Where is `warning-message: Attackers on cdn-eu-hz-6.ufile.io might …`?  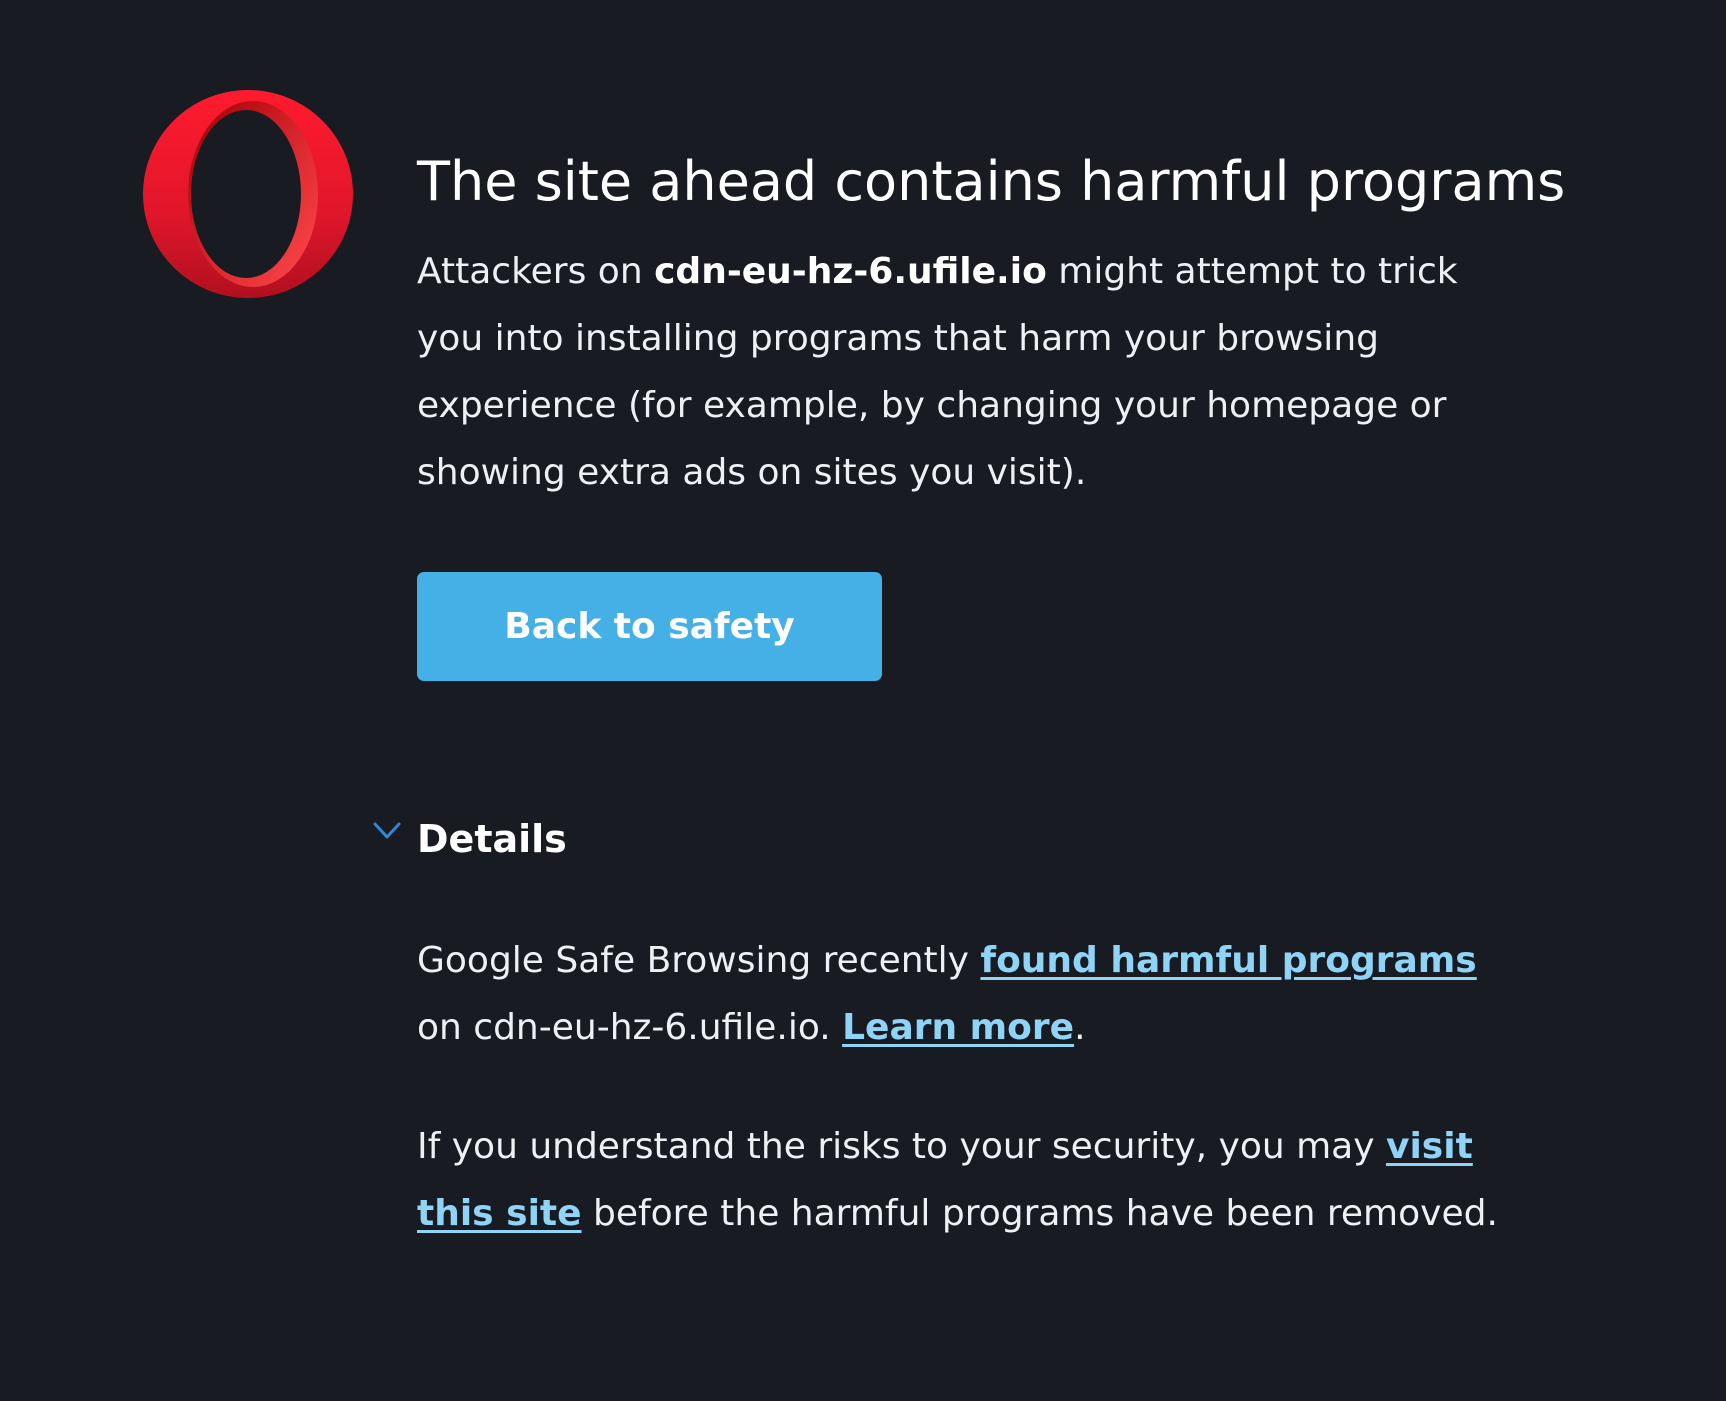
warning-message: Attackers on cdn-eu-hz-6.ufile.io might … is located at coordinates (972, 372).